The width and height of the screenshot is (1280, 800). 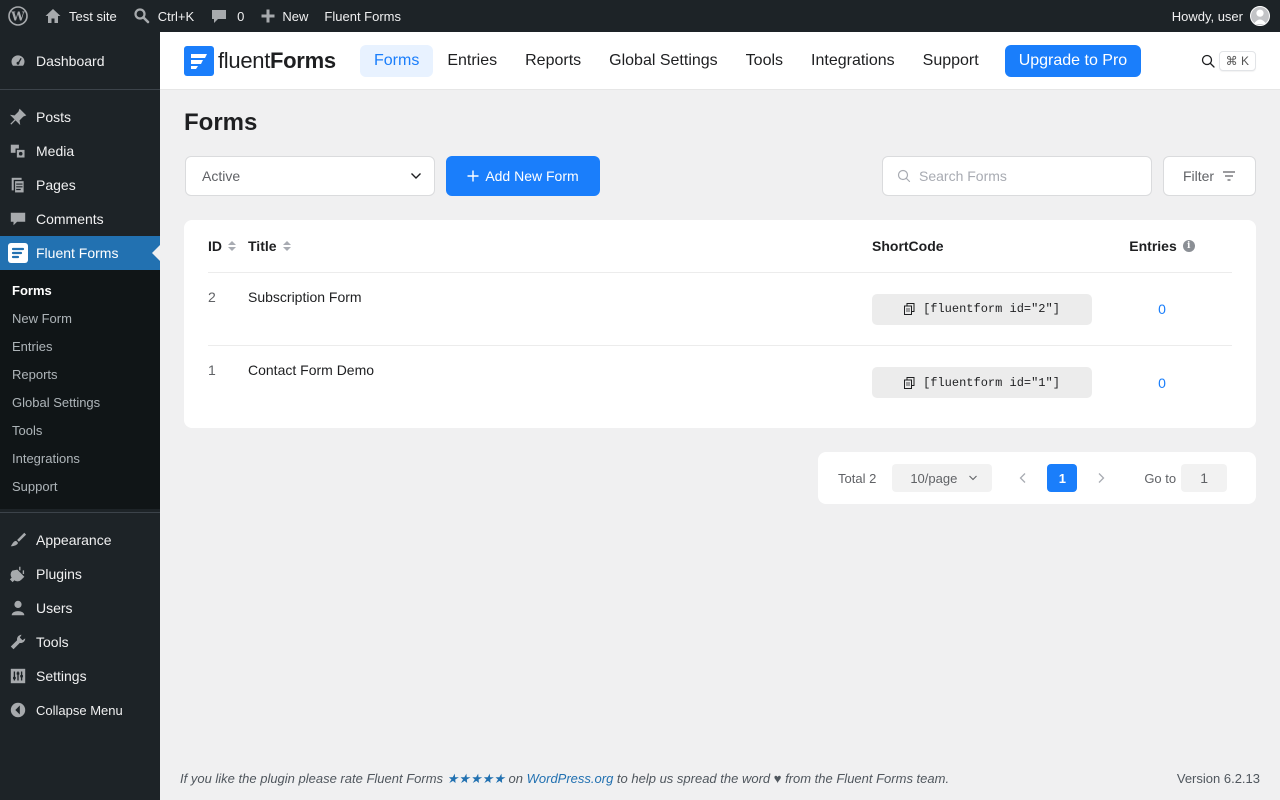 What do you see at coordinates (80, 253) in the screenshot?
I see `menu-fluent-forms: Fluent Forms` at bounding box center [80, 253].